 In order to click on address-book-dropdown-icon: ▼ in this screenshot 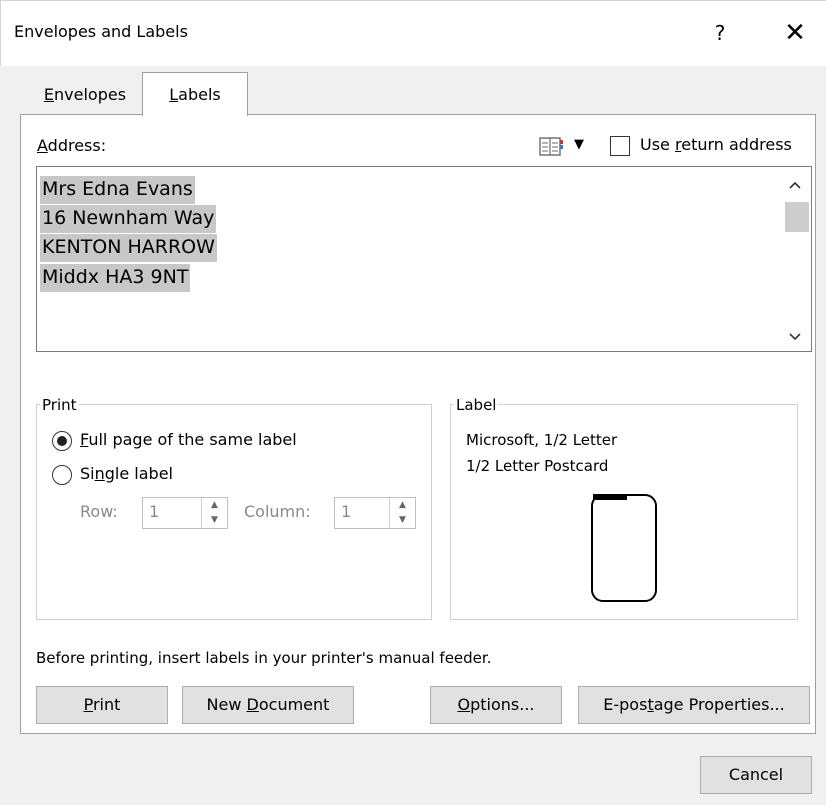, I will do `click(579, 144)`.